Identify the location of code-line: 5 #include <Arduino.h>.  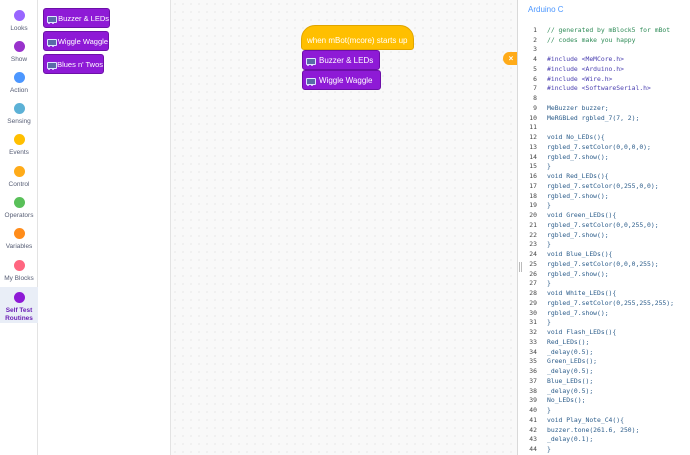
(604, 69).